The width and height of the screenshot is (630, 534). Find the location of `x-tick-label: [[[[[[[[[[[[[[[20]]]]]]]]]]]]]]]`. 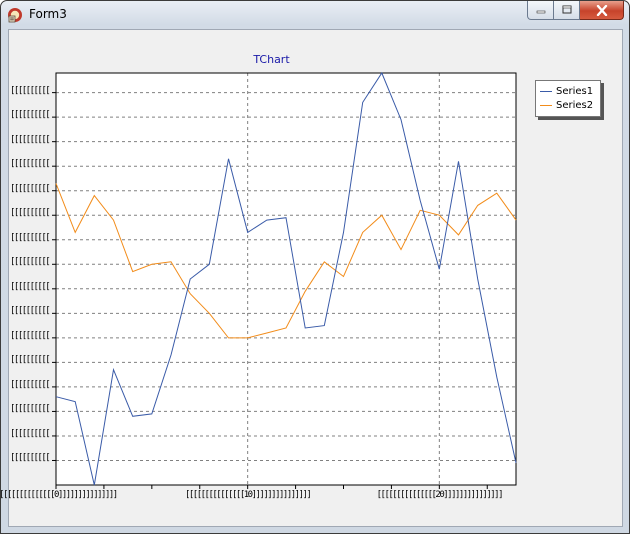

x-tick-label: [[[[[[[[[[[[[[[20]]]]]]]]]]]]]]] is located at coordinates (440, 495).